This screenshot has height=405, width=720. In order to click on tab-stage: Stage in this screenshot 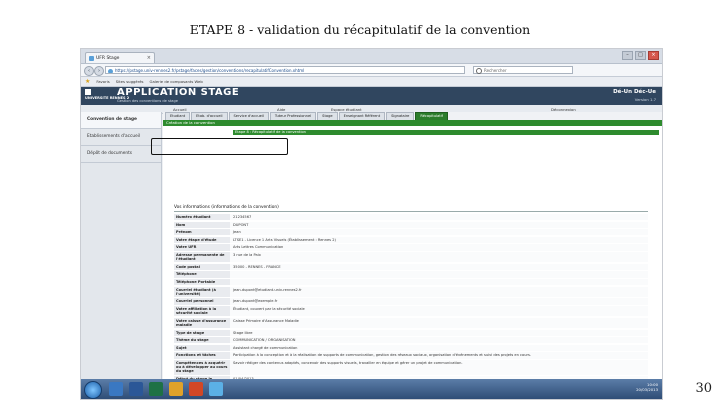, I will do `click(327, 116)`.